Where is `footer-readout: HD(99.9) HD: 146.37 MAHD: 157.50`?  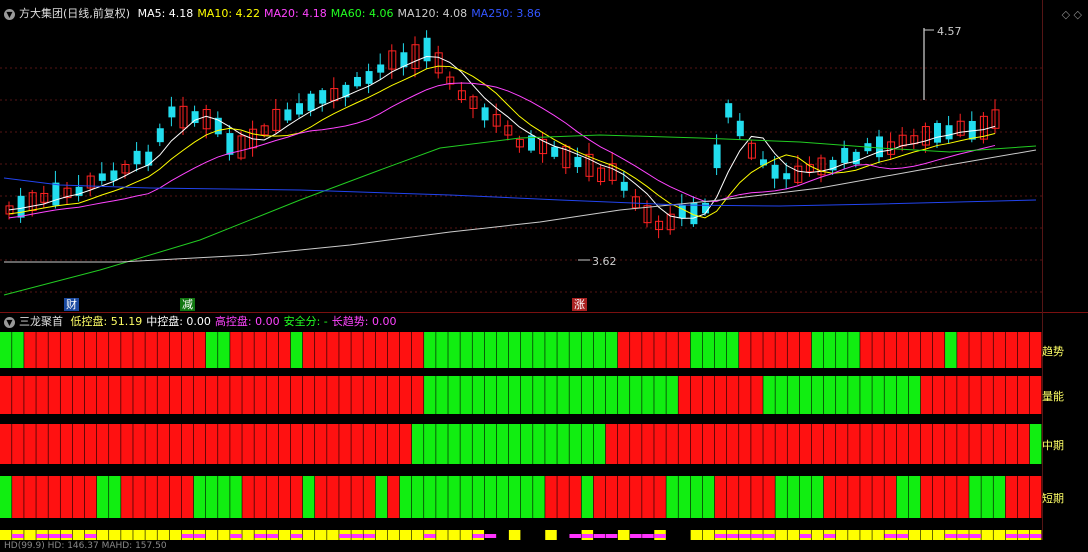
footer-readout: HD(99.9) HD: 146.37 MAHD: 157.50 is located at coordinates (544, 546).